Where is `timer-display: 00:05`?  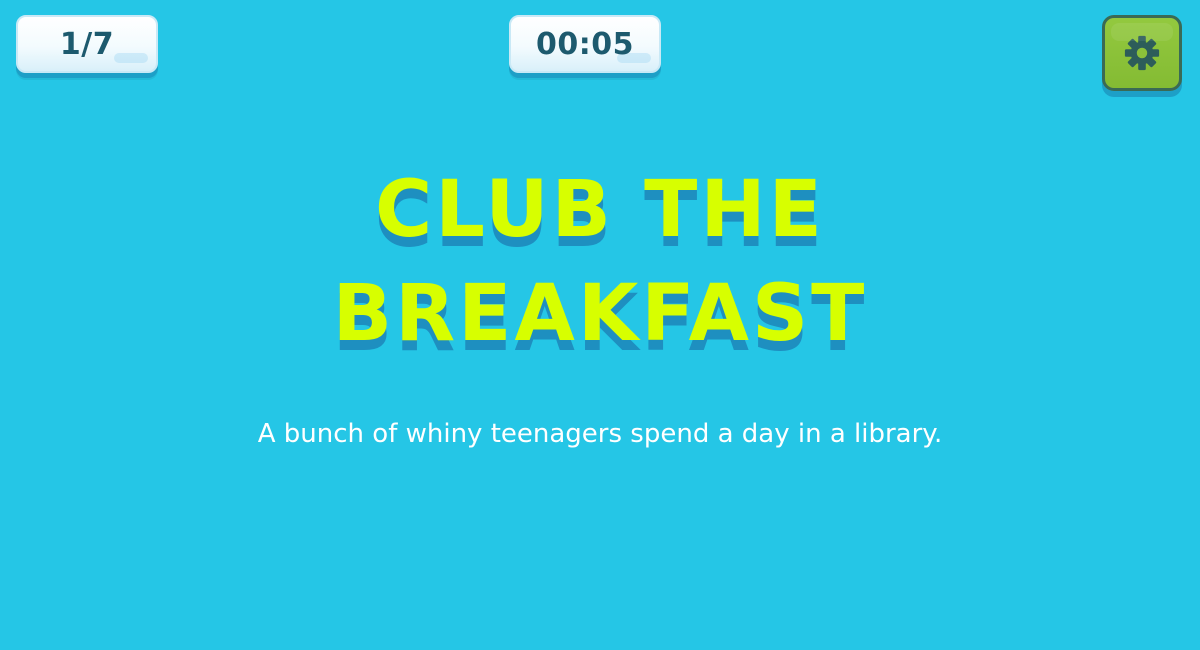 timer-display: 00:05 is located at coordinates (585, 44).